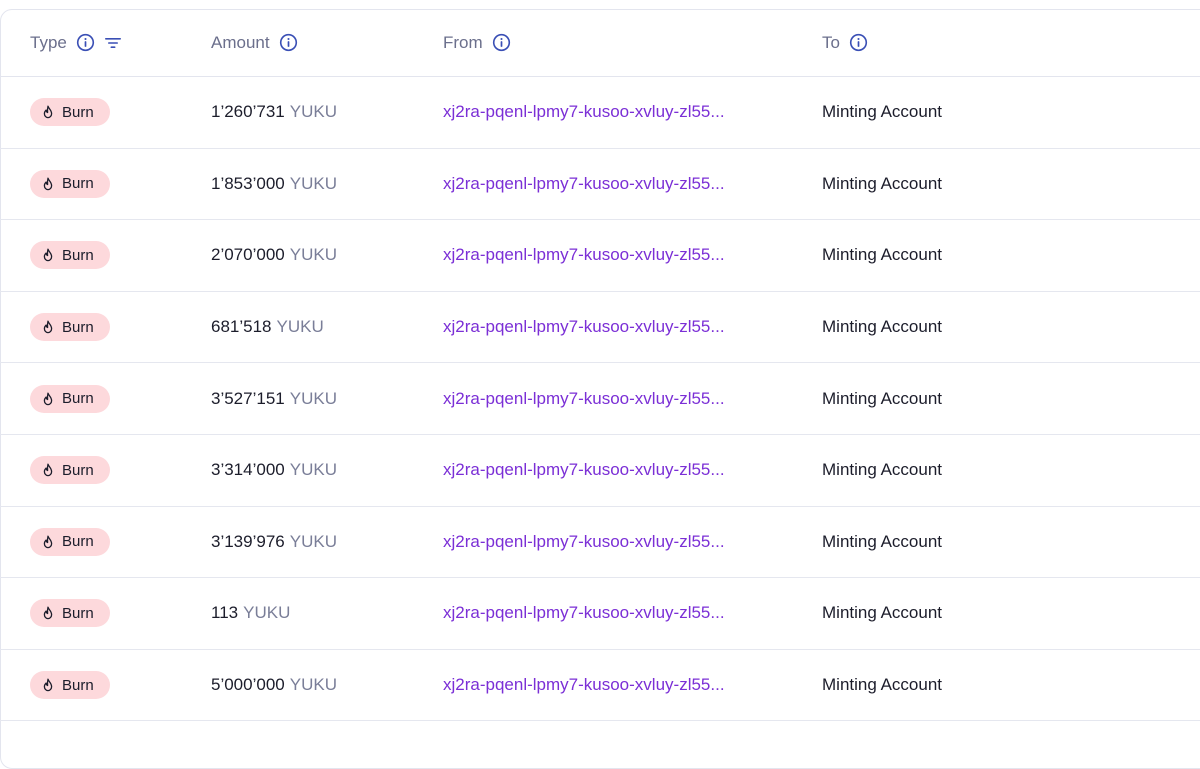  Describe the element at coordinates (248, 685) in the screenshot. I see `amount-value: 5’000’000` at that location.